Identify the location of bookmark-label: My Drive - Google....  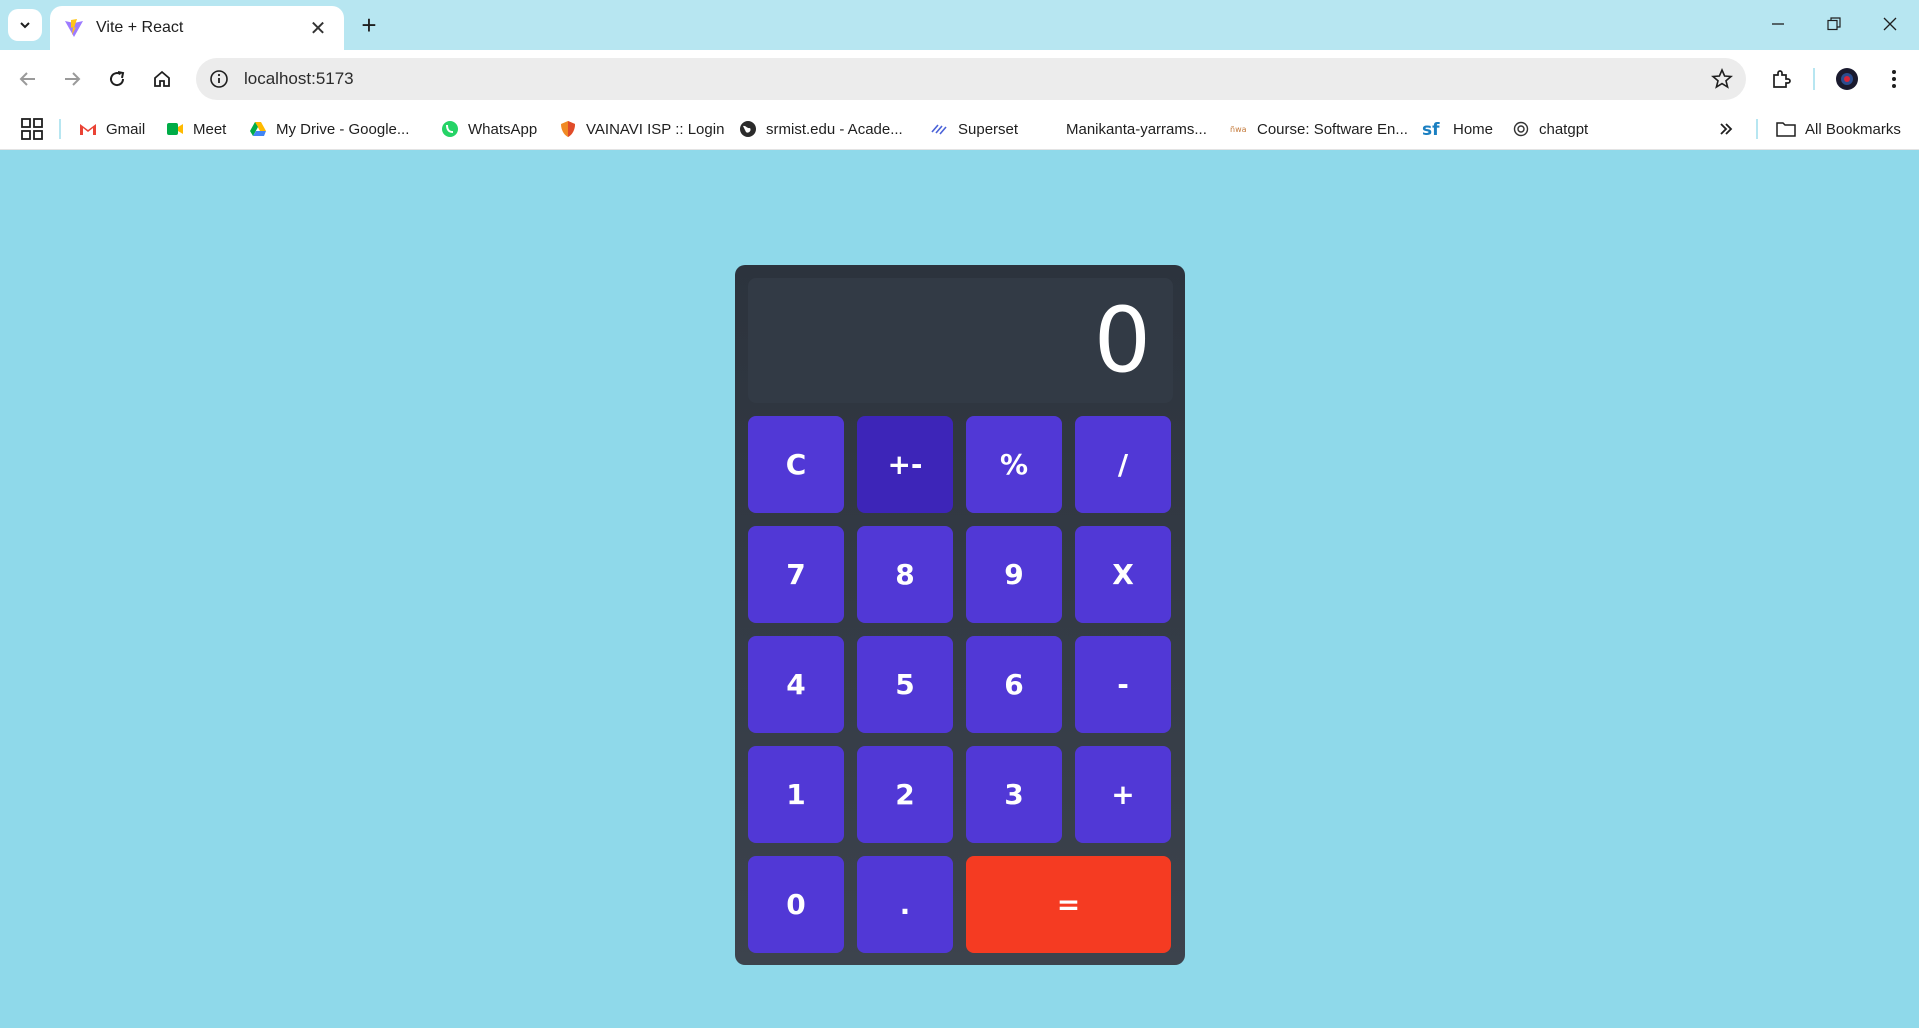
(343, 129).